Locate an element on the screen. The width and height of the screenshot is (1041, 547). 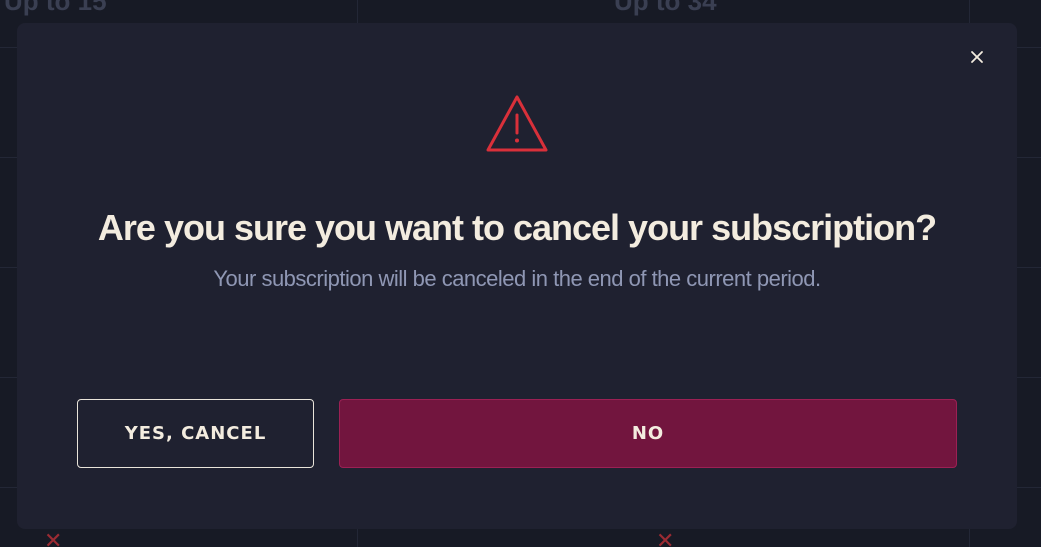
close-button is located at coordinates (977, 57).